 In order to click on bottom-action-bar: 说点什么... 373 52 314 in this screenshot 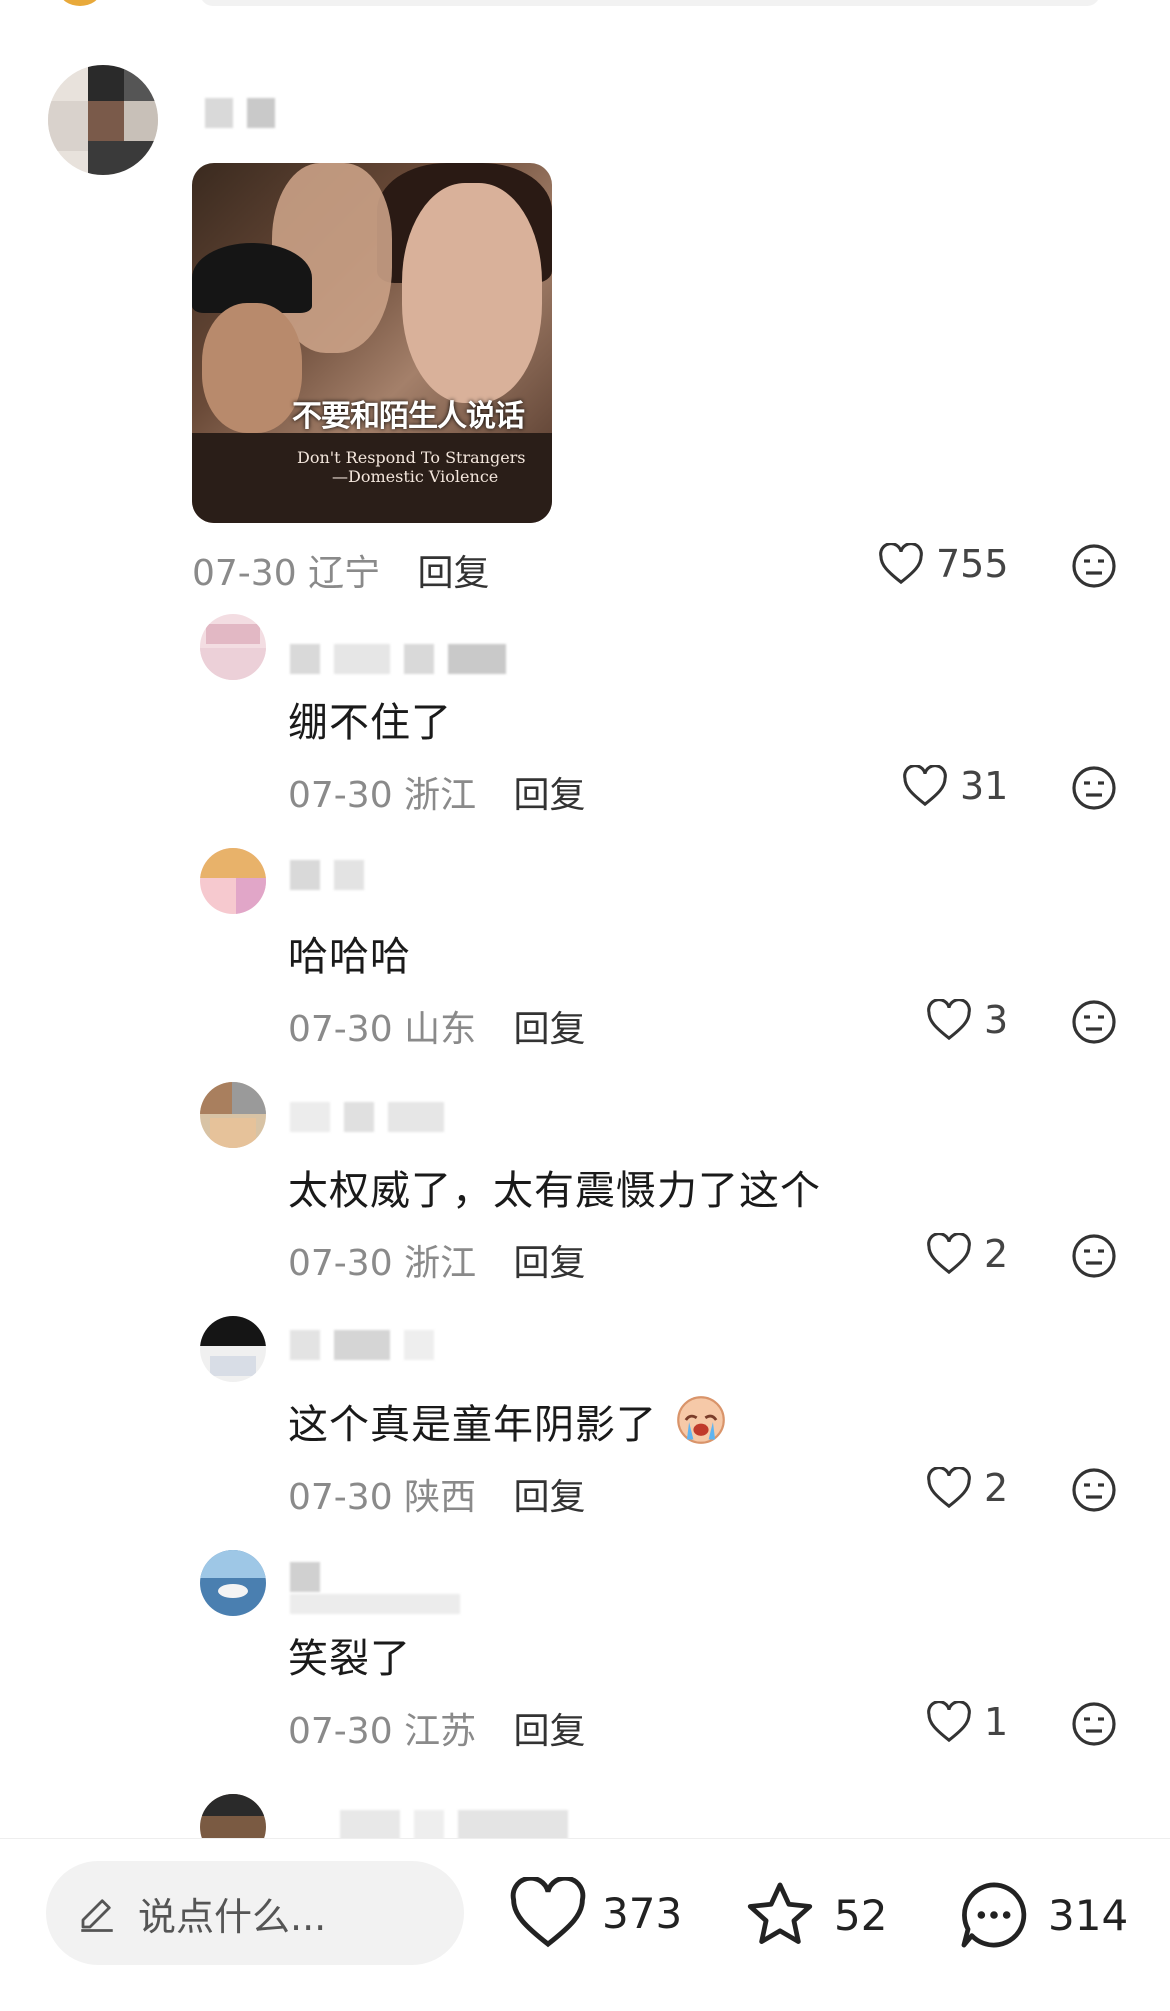, I will do `click(585, 1924)`.